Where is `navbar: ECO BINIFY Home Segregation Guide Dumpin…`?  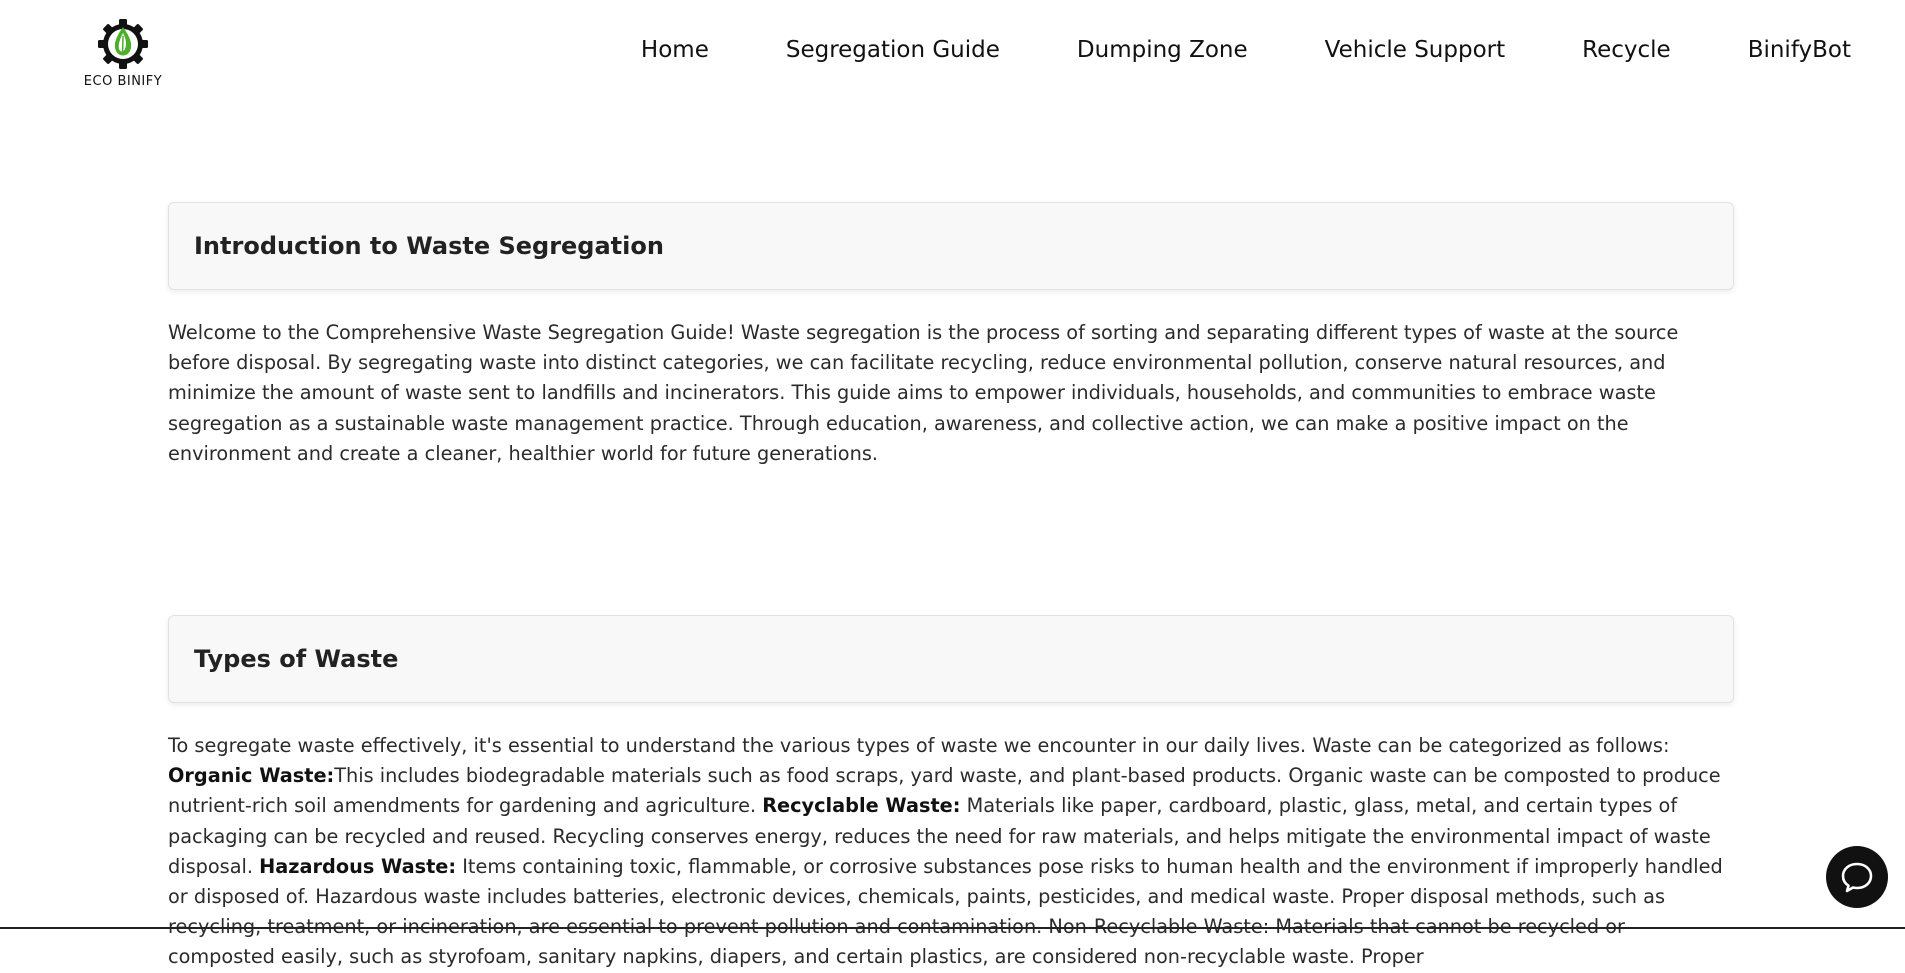 navbar: ECO BINIFY Home Segregation Guide Dumpin… is located at coordinates (952, 50).